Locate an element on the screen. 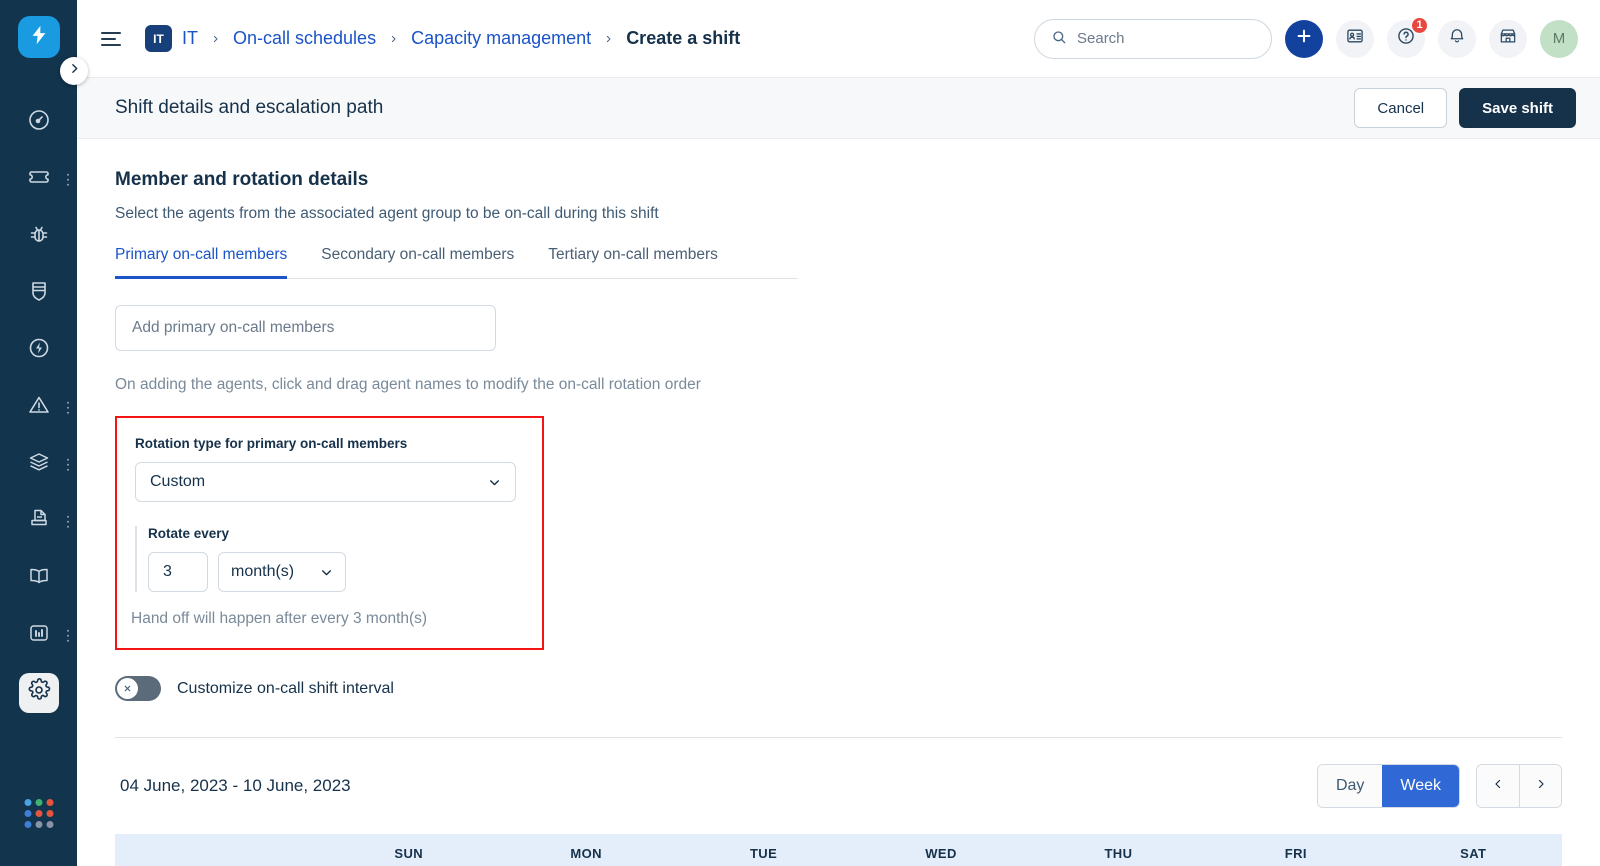  plus-icon is located at coordinates (1304, 38).